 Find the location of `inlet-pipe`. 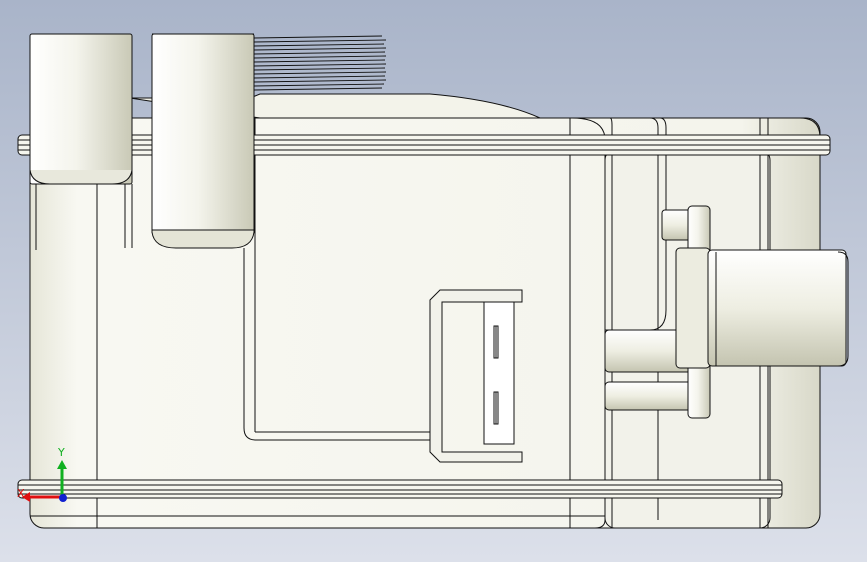

inlet-pipe is located at coordinates (203, 141).